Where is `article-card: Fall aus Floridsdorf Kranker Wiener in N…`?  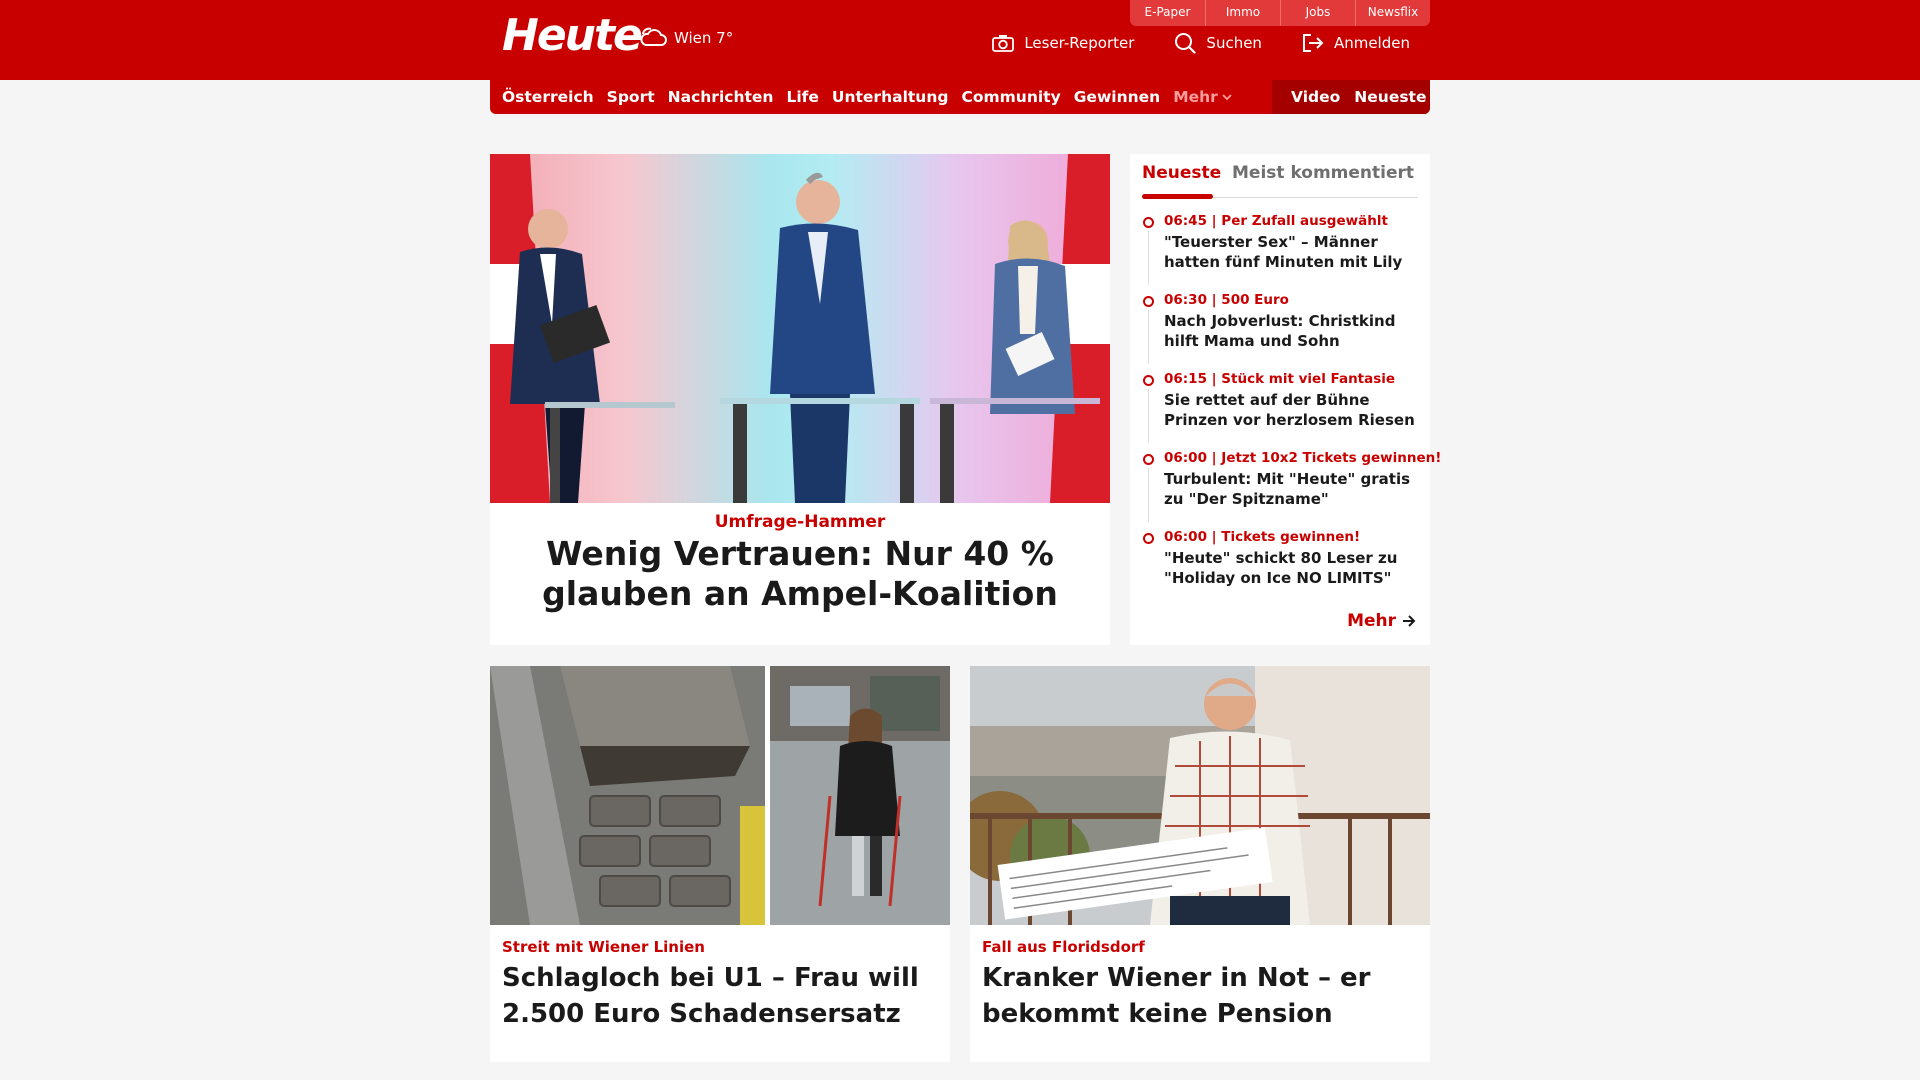 article-card: Fall aus Floridsdorf Kranker Wiener in N… is located at coordinates (1200, 864).